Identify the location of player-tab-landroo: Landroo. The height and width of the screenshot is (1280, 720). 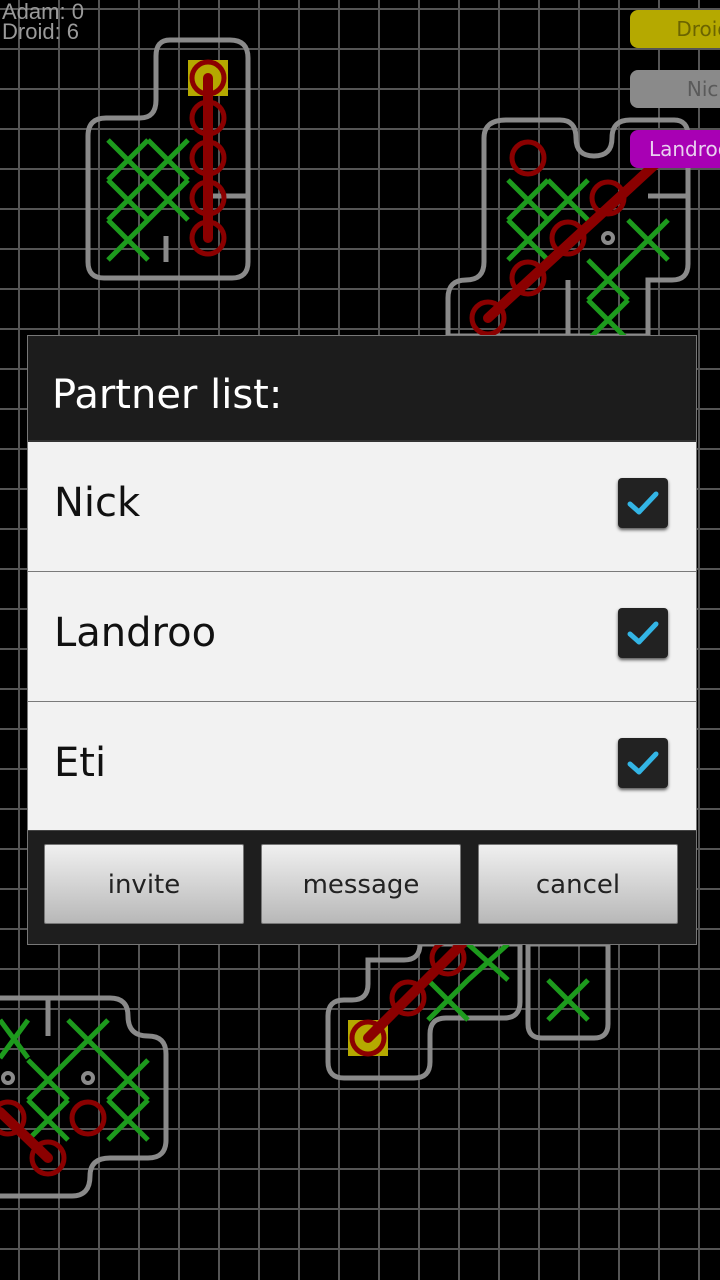
(675, 149).